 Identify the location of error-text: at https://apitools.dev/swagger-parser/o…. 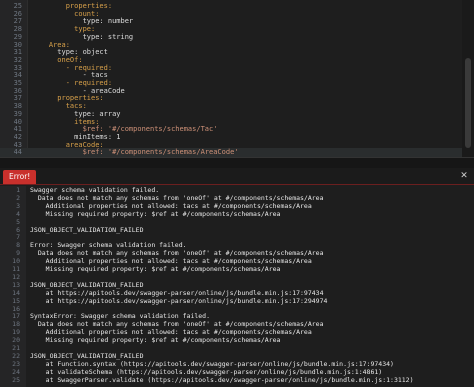
(179, 300).